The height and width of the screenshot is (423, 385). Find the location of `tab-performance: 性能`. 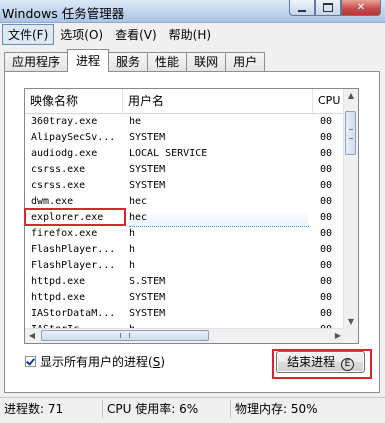

tab-performance: 性能 is located at coordinates (167, 62).